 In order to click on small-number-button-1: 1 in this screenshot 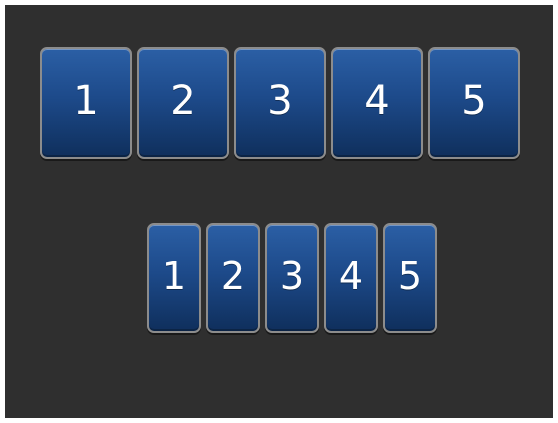, I will do `click(174, 278)`.